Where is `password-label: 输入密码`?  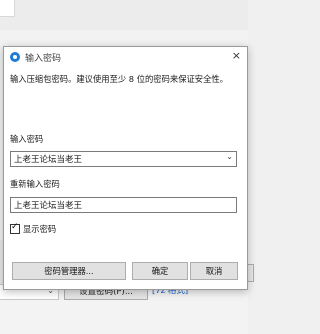 password-label: 输入密码 is located at coordinates (27, 139).